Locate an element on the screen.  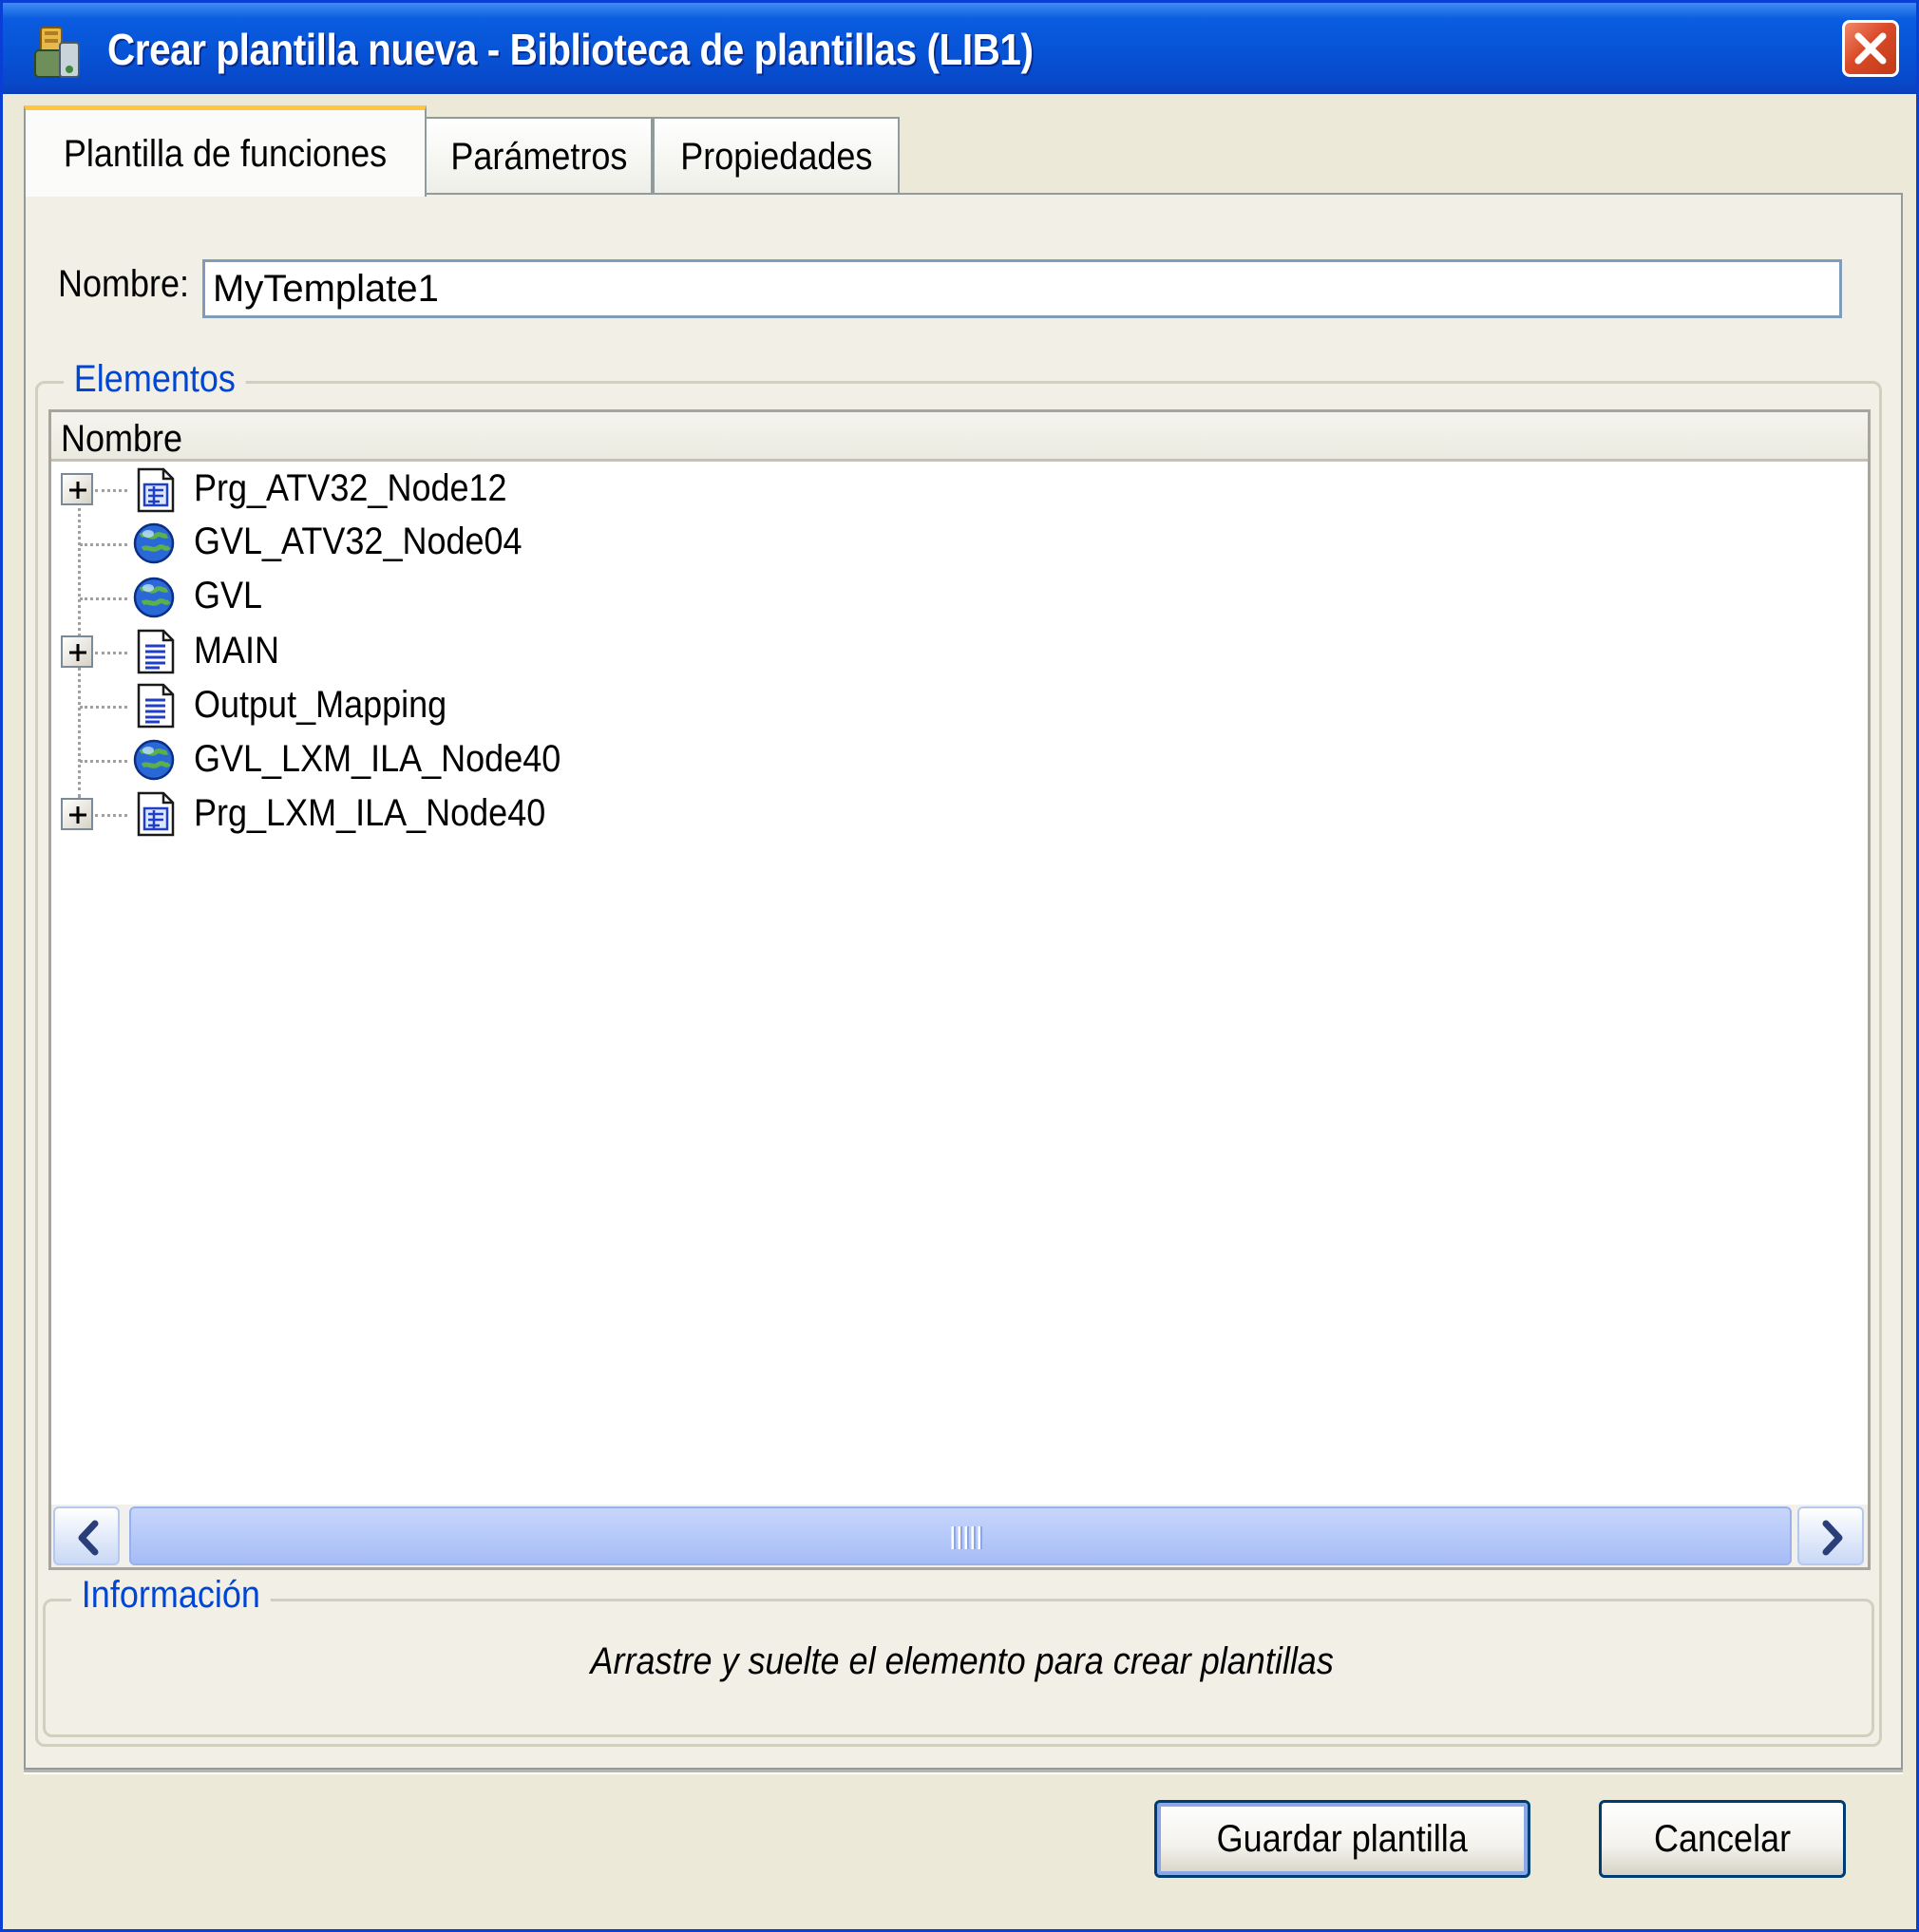
column-header-nombre: Nombre is located at coordinates (959, 437).